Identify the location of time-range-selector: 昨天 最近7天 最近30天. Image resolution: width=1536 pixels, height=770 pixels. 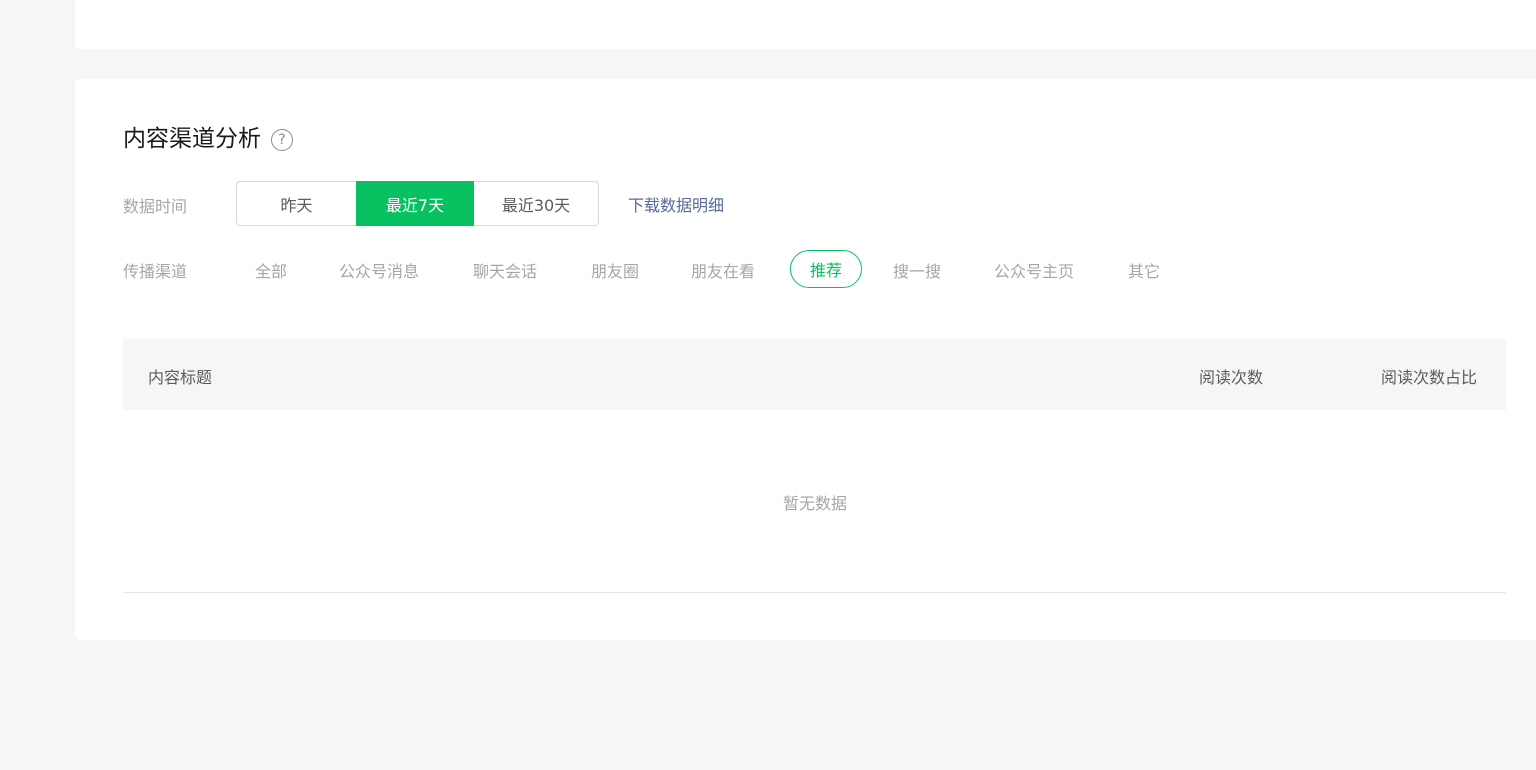
(417, 203).